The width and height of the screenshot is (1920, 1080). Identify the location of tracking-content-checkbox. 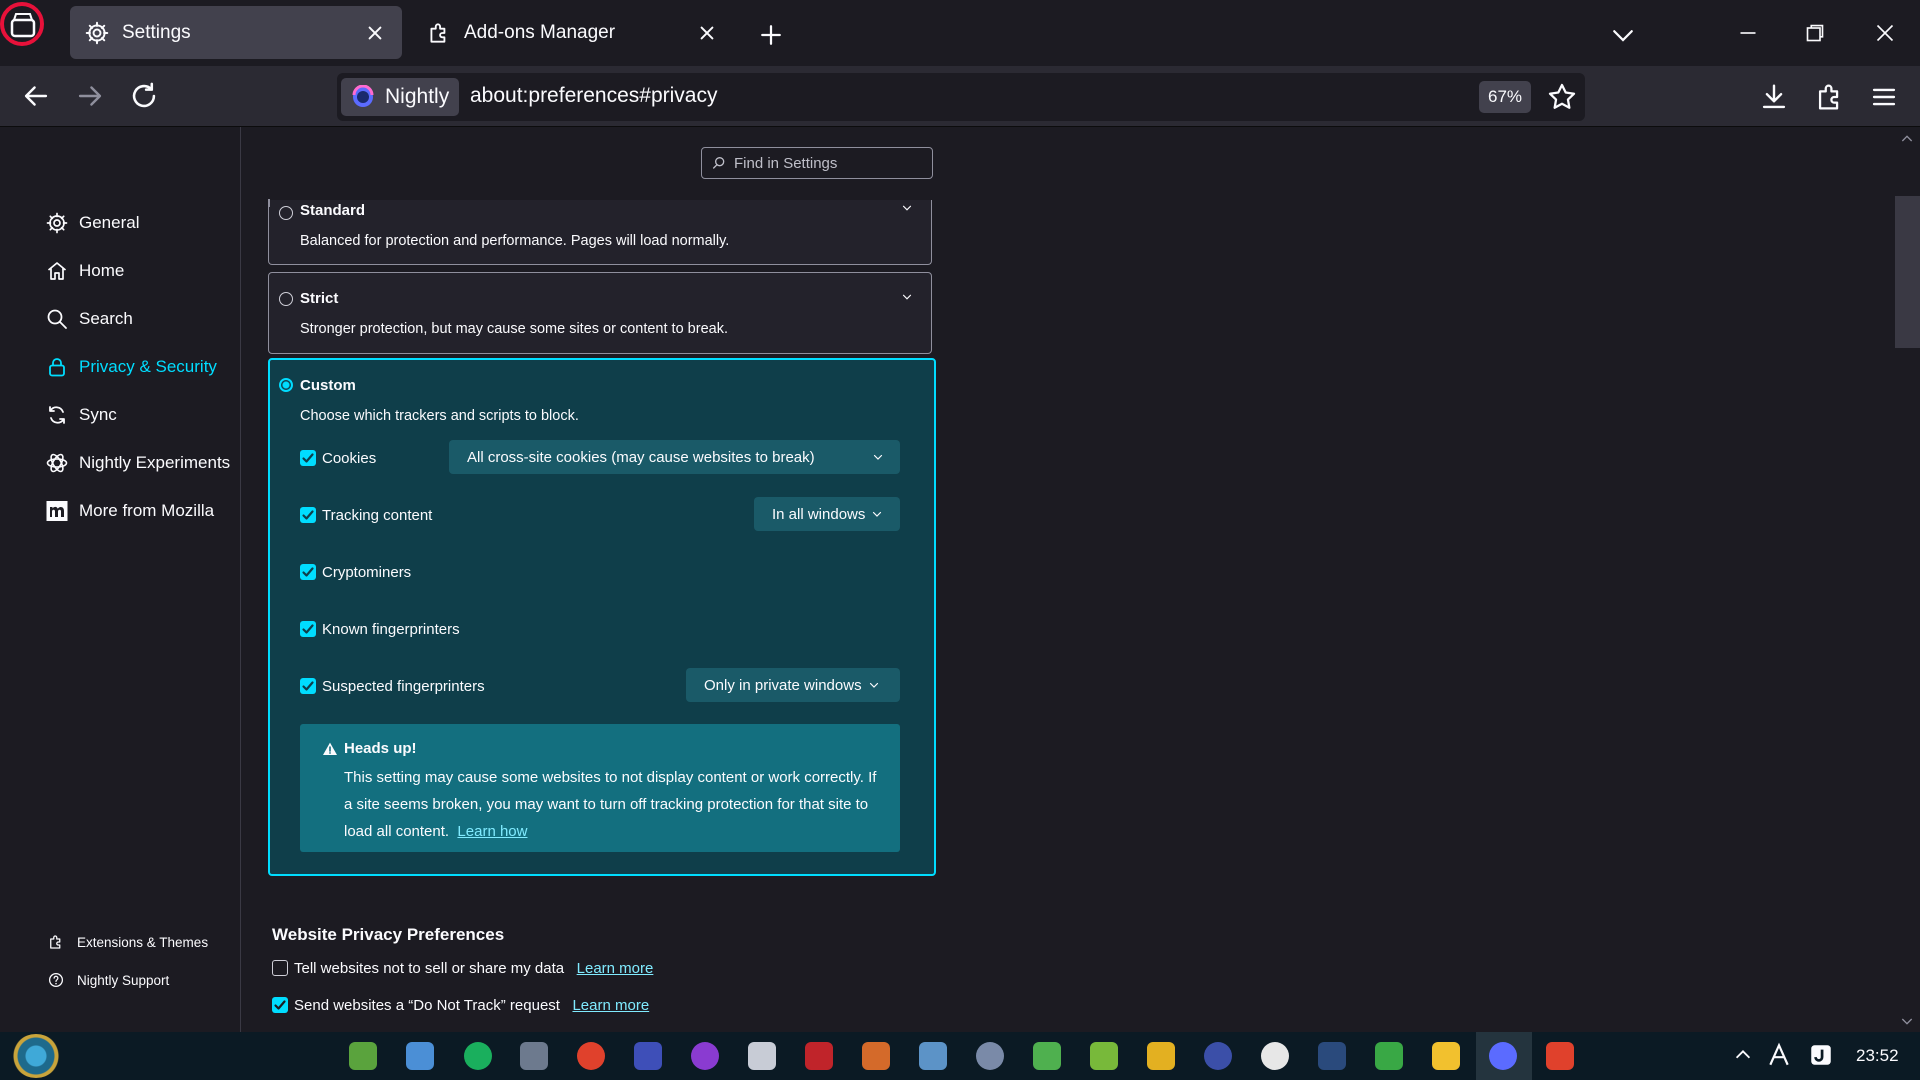
(308, 515).